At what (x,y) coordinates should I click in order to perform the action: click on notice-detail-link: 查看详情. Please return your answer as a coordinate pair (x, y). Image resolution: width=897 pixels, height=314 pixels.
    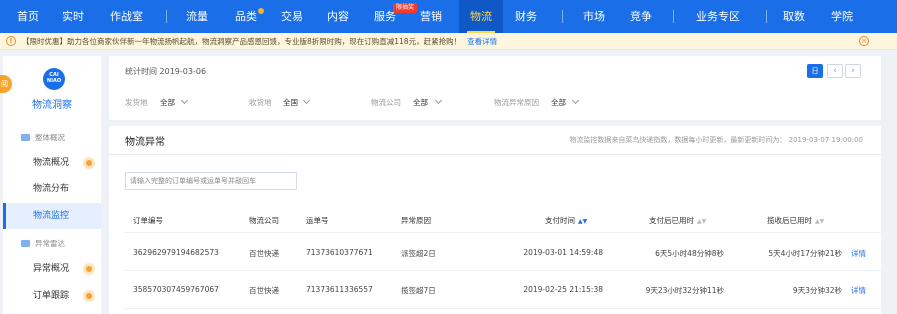
    Looking at the image, I should click on (482, 41).